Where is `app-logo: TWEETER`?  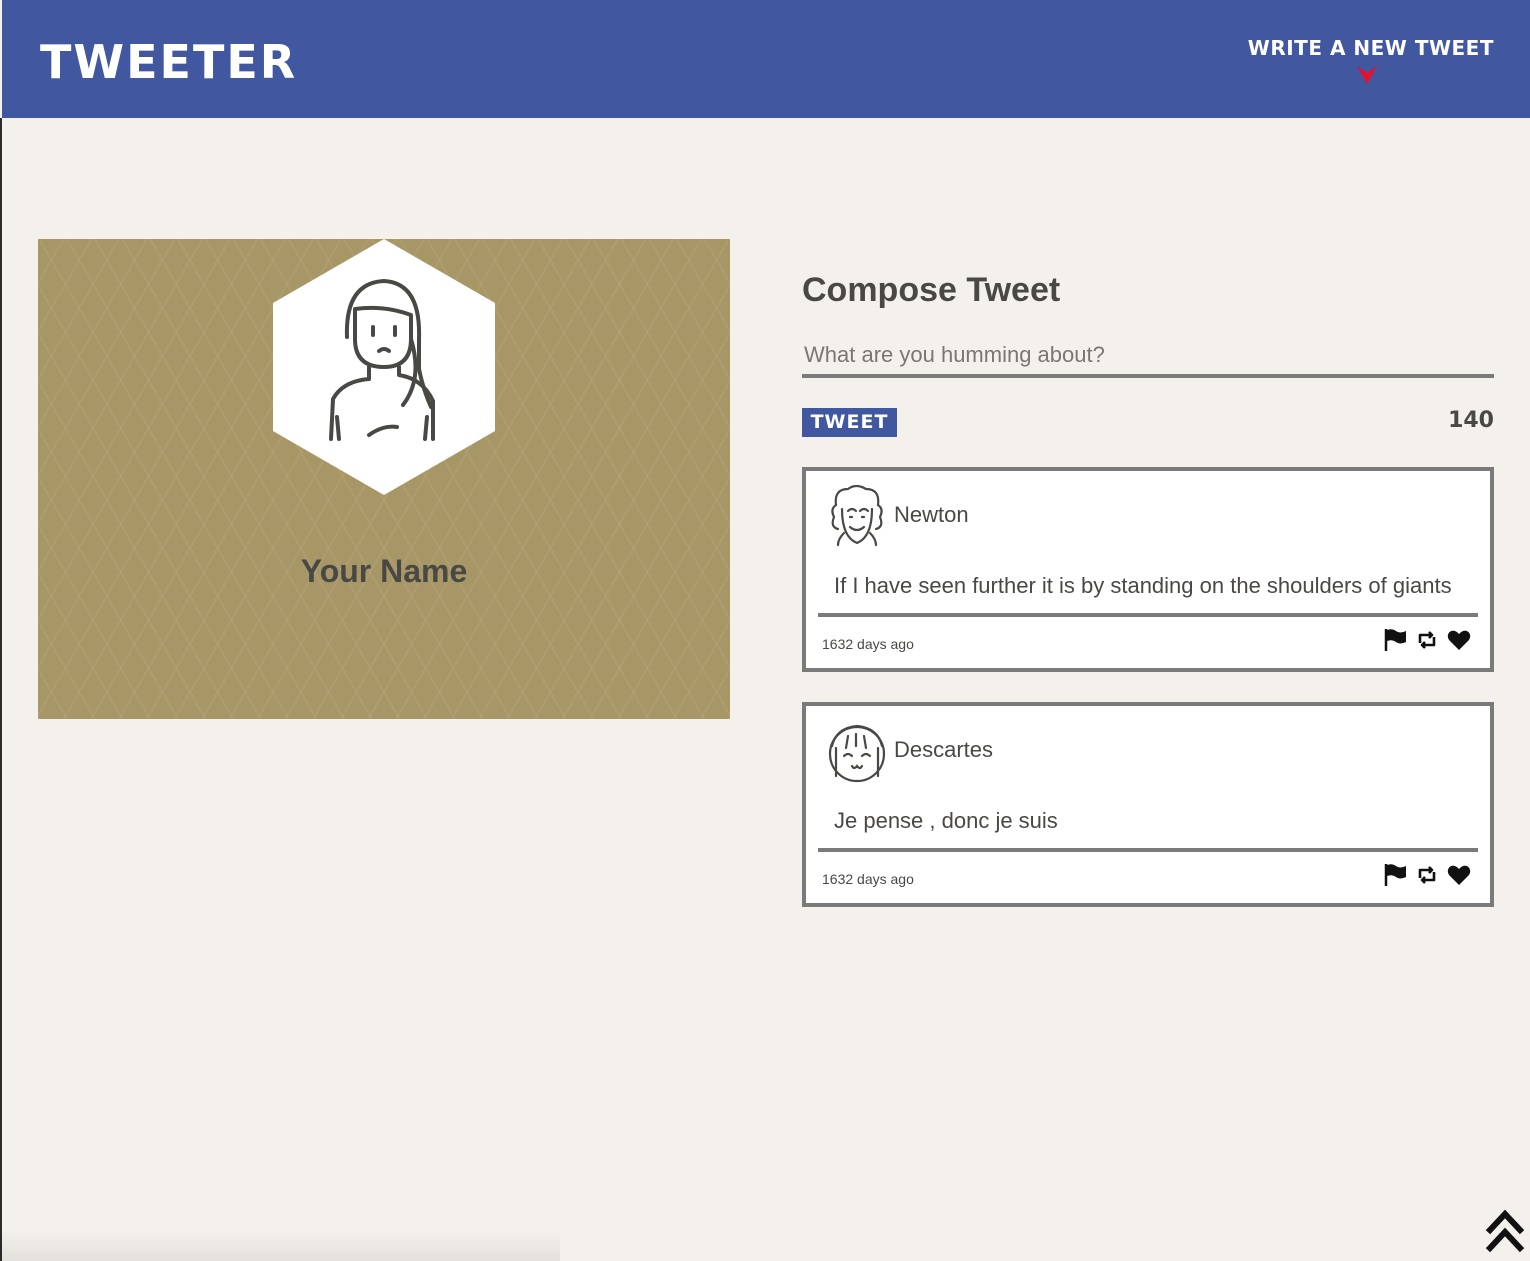 app-logo: TWEETER is located at coordinates (168, 62).